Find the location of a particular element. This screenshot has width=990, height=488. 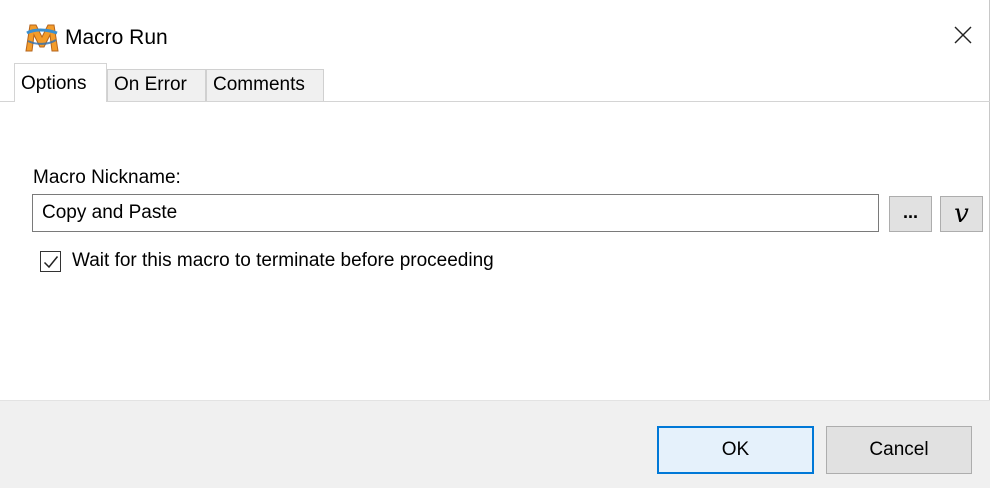

macro-scheduler-icon is located at coordinates (42, 37).